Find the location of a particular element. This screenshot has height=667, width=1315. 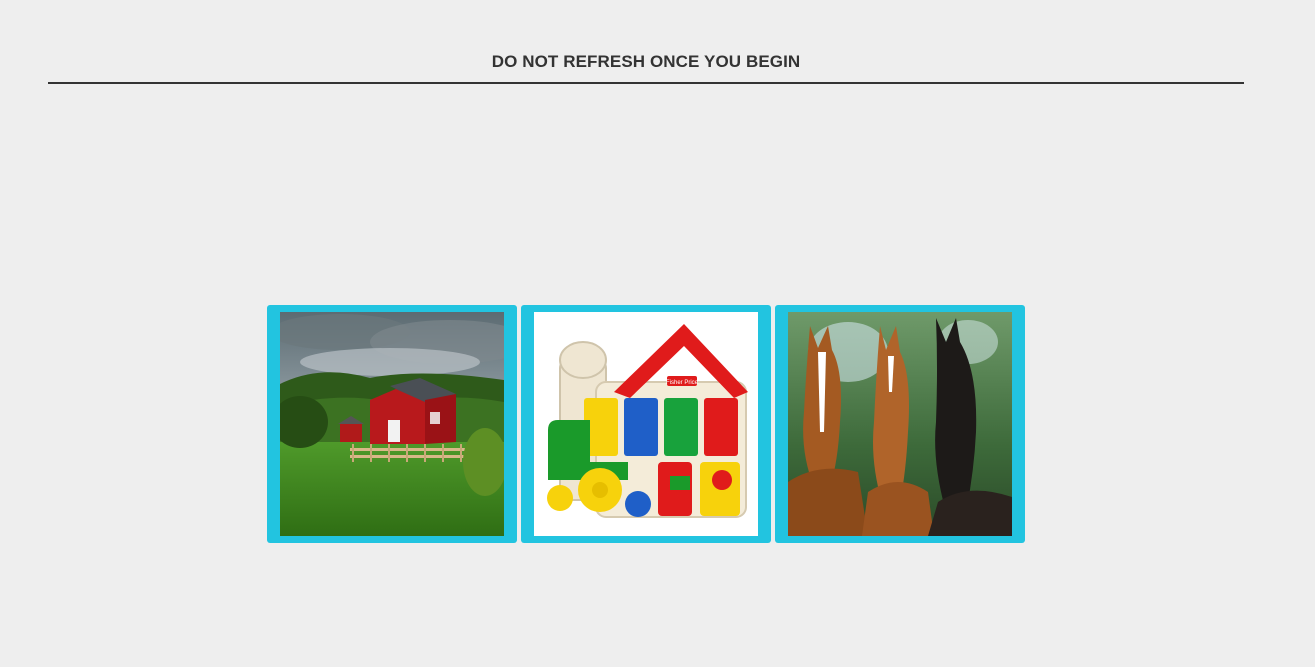

header-divider is located at coordinates (646, 83).